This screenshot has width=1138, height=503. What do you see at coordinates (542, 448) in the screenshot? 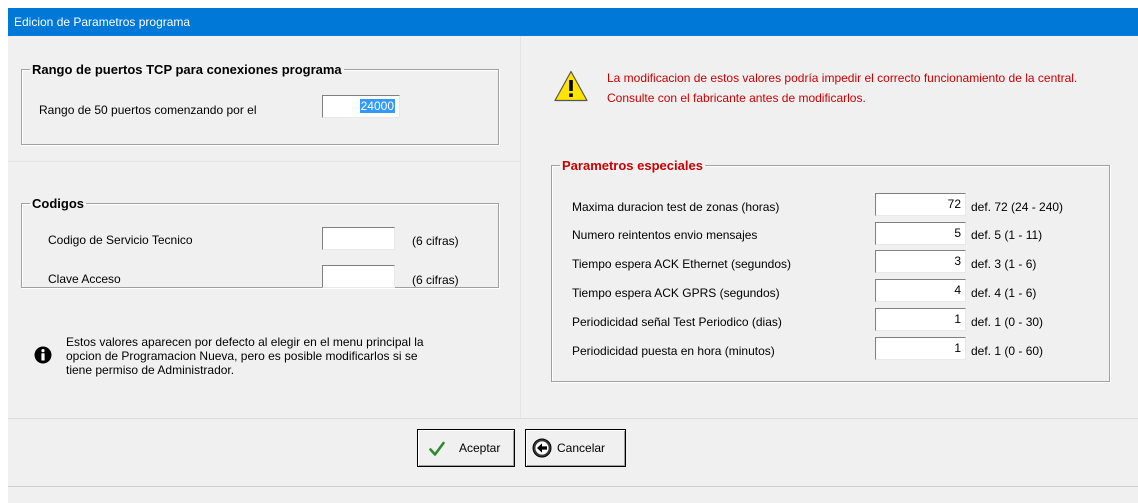
I see `back-arrow-icon` at bounding box center [542, 448].